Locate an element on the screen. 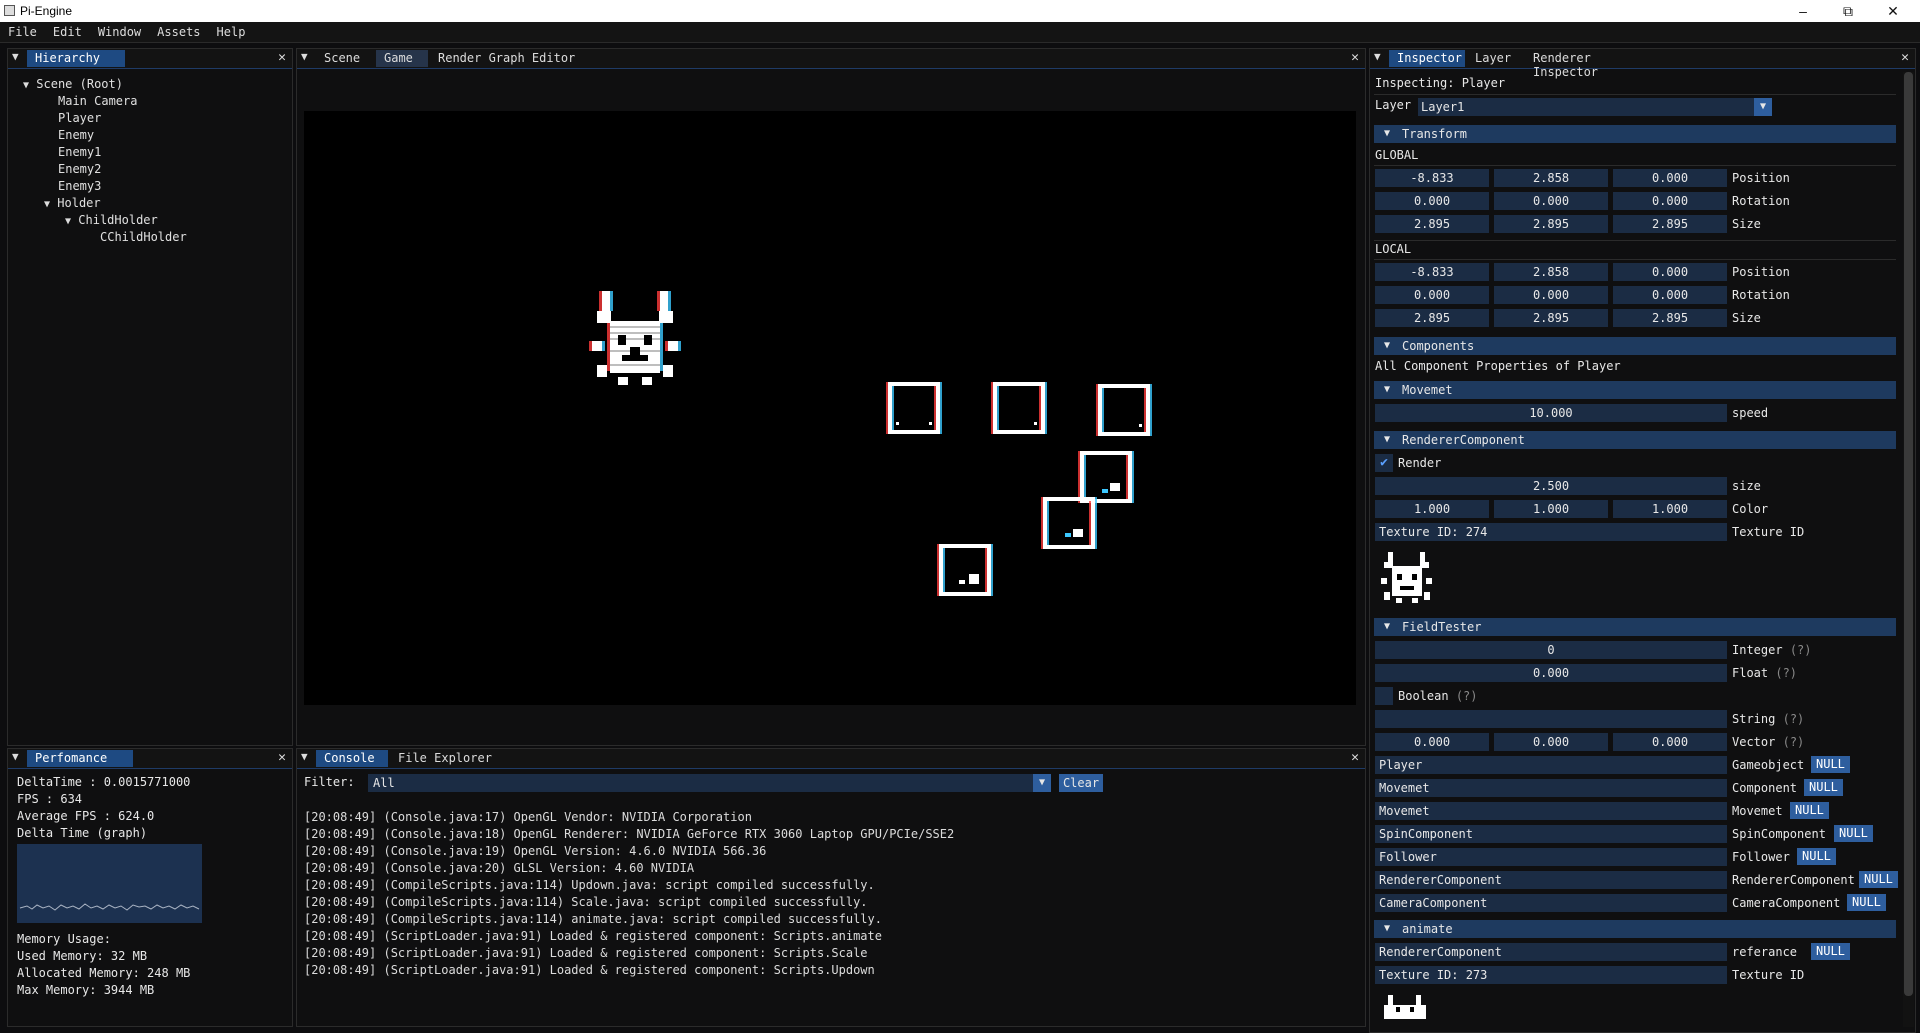  scrollbar-thumb is located at coordinates (1908, 534).